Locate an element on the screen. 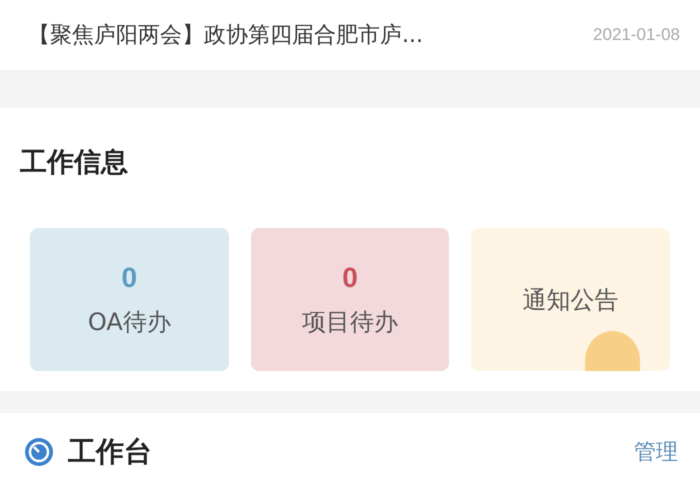  work-card: 0 OA待办 is located at coordinates (129, 299).